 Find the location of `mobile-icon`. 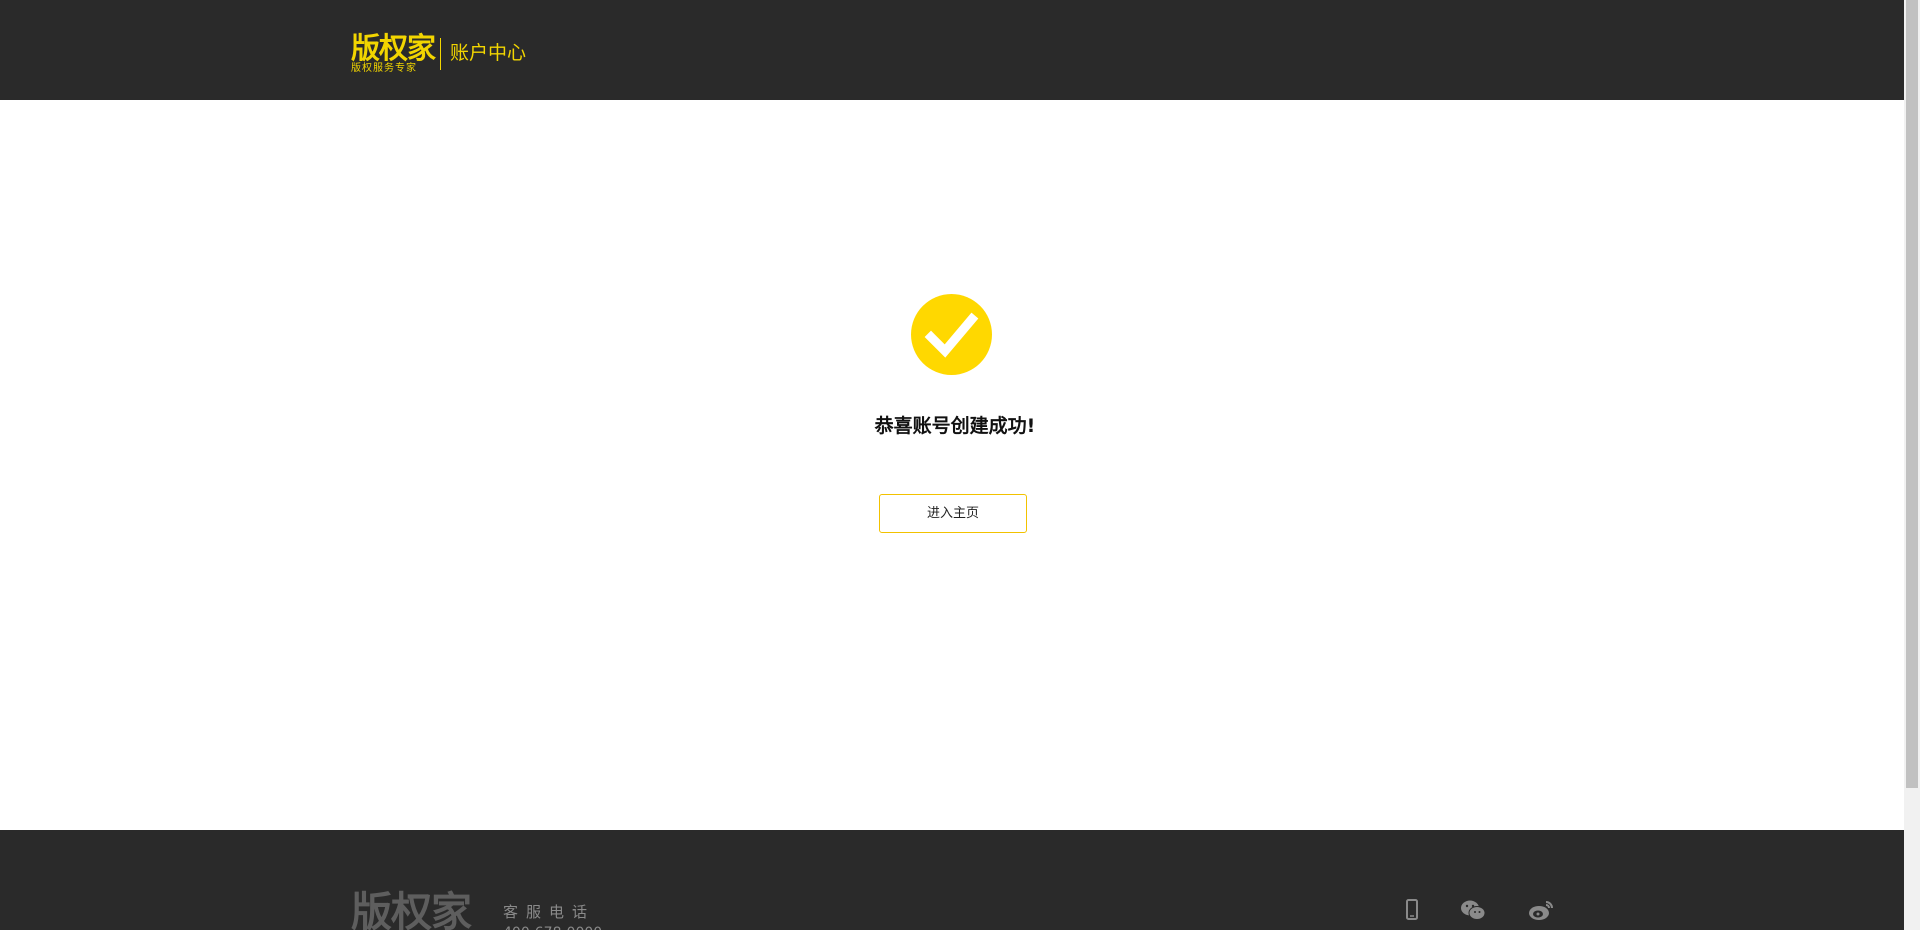

mobile-icon is located at coordinates (1412, 911).